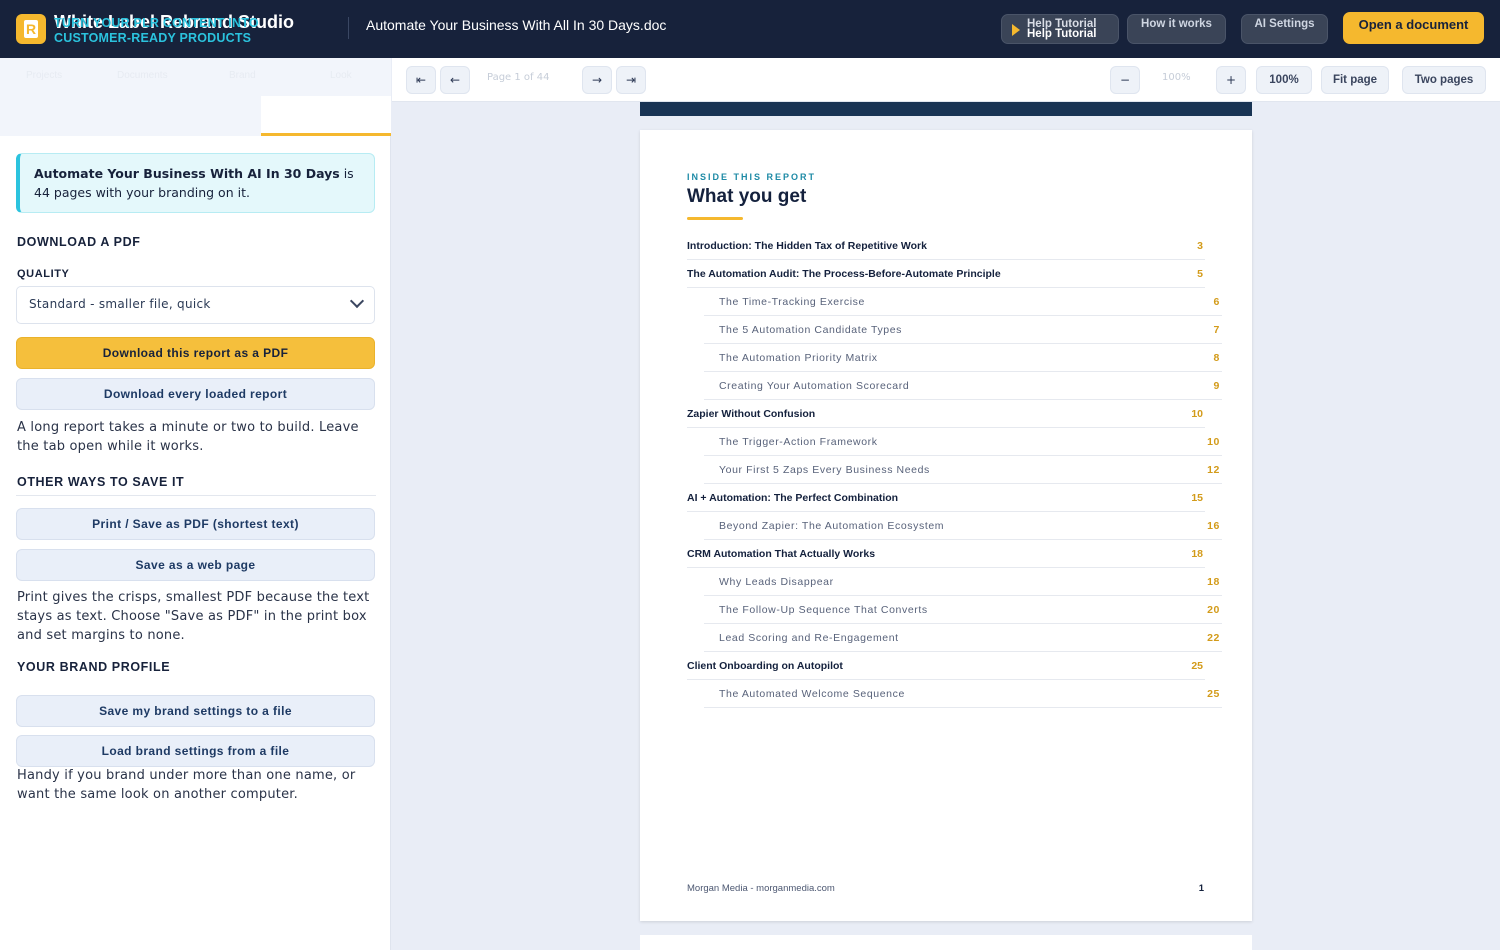 The image size is (1500, 950). What do you see at coordinates (31, 29) in the screenshot?
I see `app-logo-icon: R` at bounding box center [31, 29].